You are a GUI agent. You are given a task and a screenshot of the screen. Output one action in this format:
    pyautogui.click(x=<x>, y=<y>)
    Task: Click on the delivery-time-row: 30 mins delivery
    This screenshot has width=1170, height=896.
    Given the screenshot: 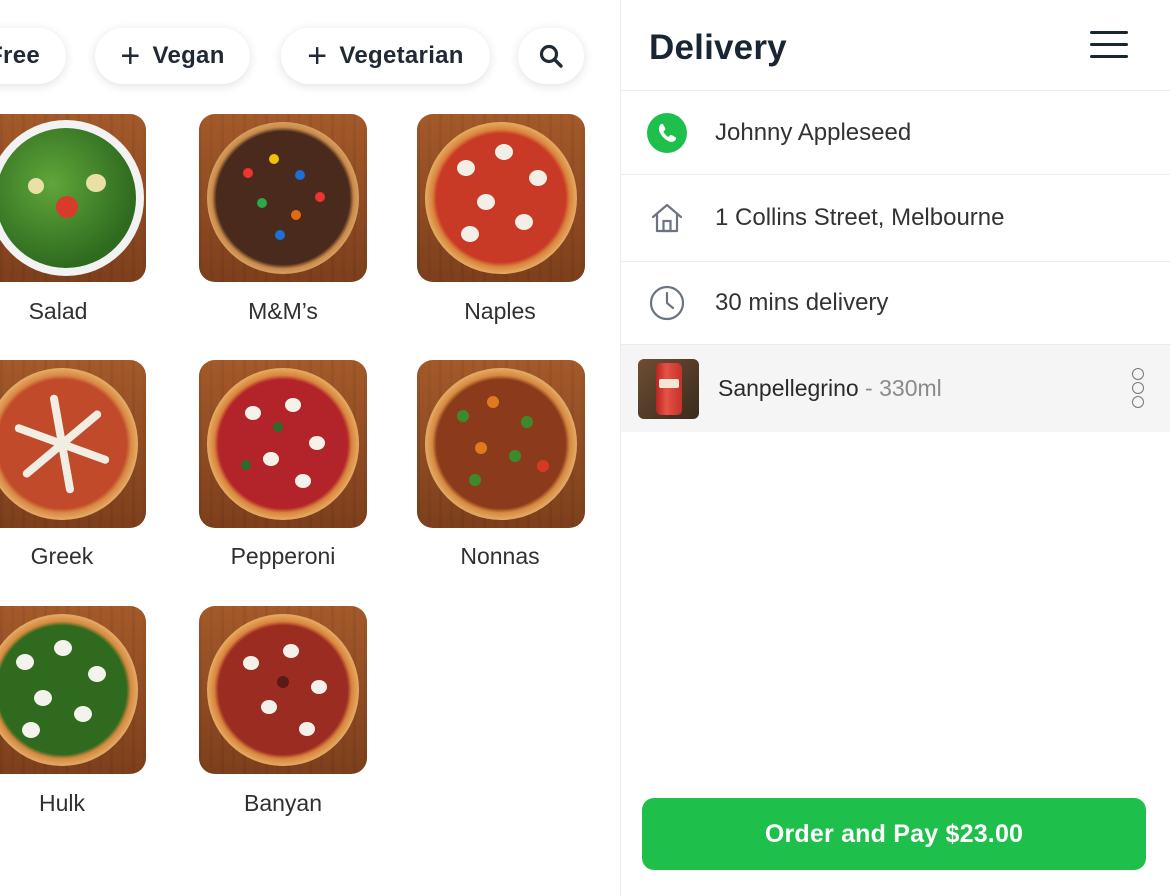 What is the action you would take?
    pyautogui.click(x=895, y=303)
    